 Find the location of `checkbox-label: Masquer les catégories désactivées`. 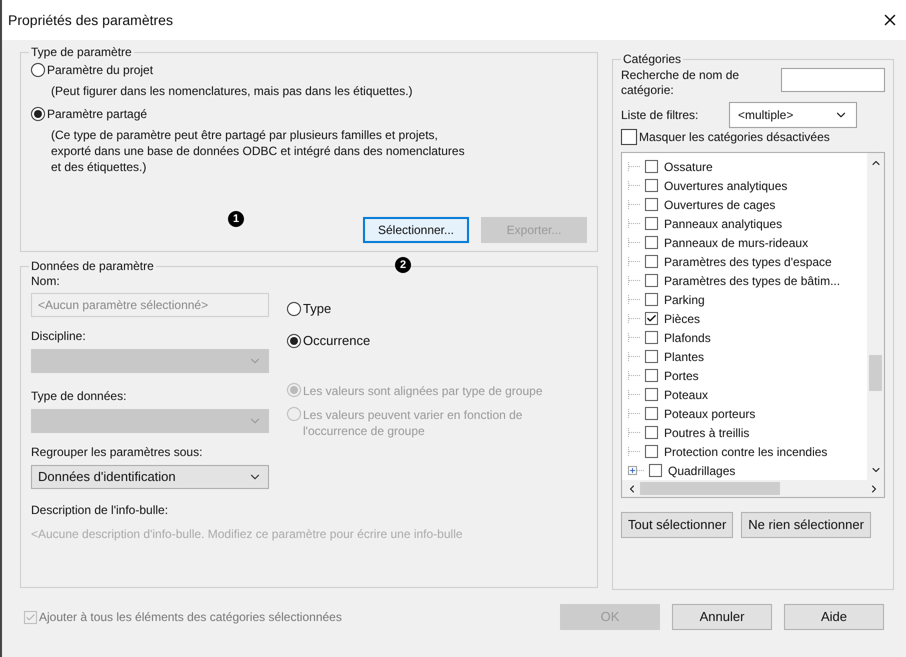

checkbox-label: Masquer les catégories désactivées is located at coordinates (734, 137).